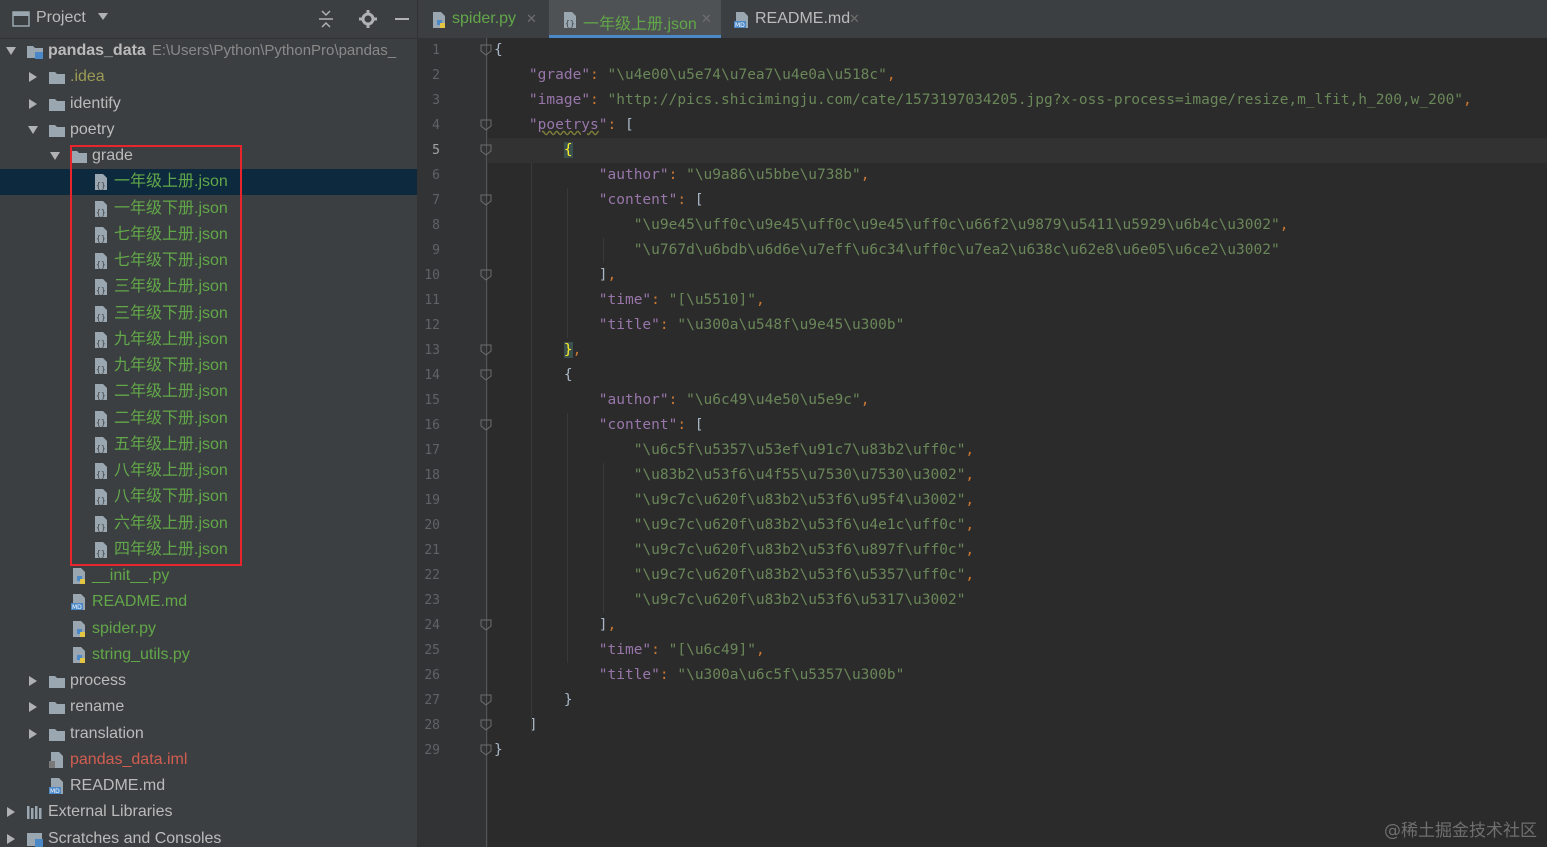 This screenshot has height=847, width=1547. Describe the element at coordinates (432, 275) in the screenshot. I see `line-number: 10` at that location.